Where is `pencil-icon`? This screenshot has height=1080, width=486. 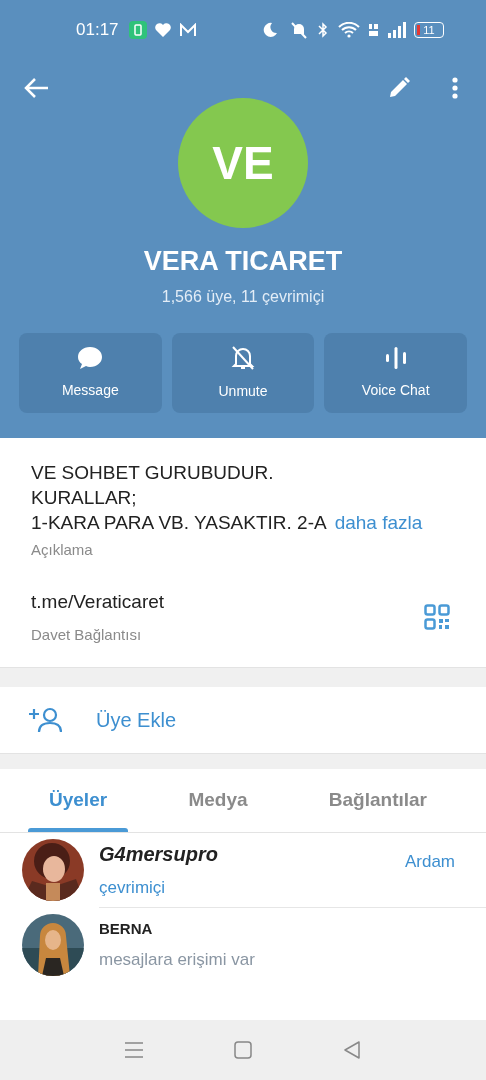
pencil-icon is located at coordinates (399, 88).